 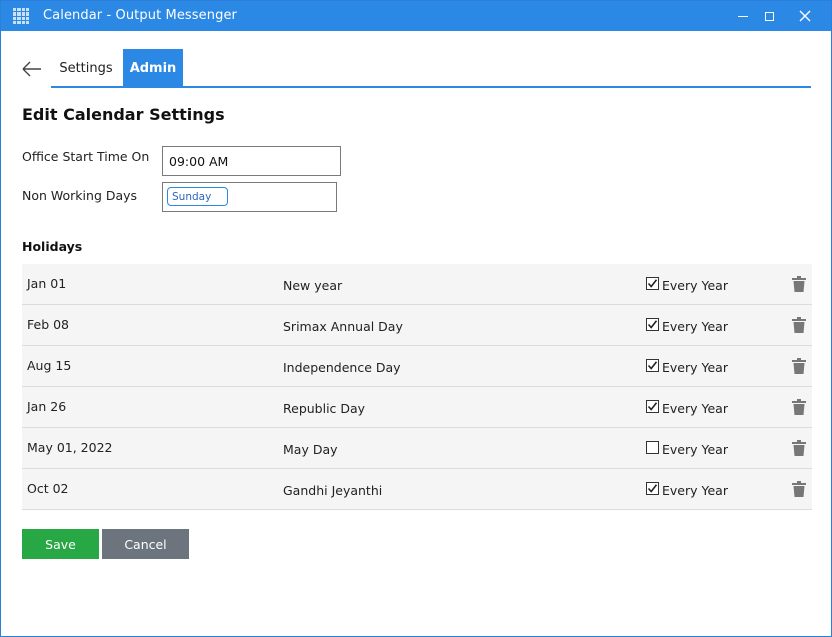 I want to click on holiday-date: Jan 26, so click(x=47, y=406).